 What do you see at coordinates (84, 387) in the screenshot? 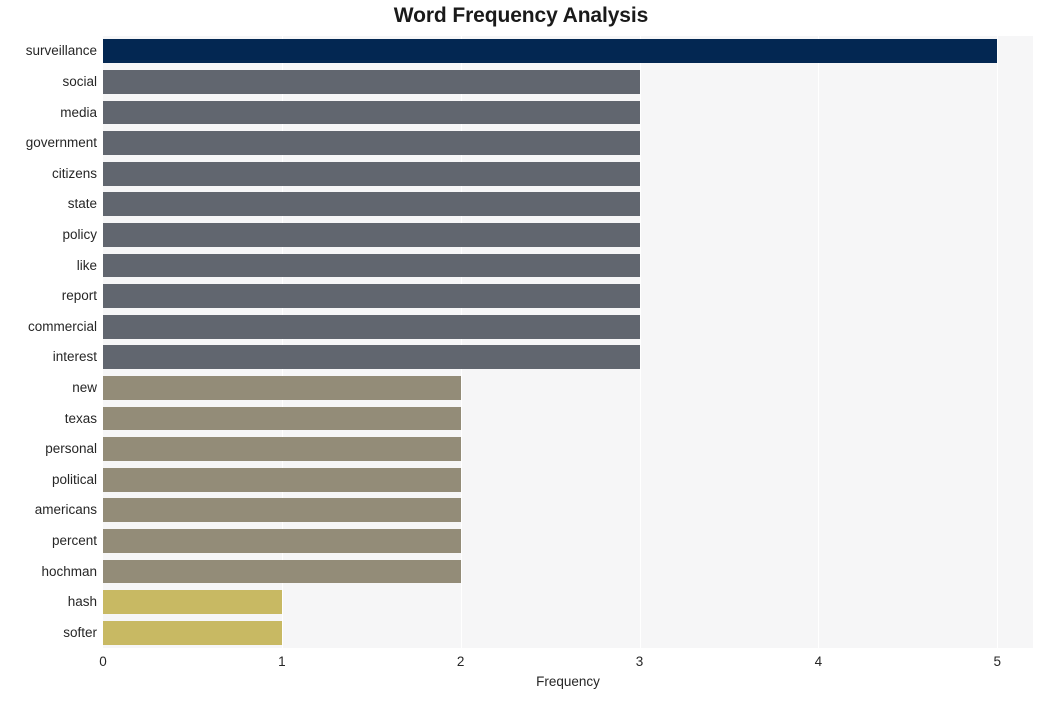
I see `y-tick-label-new: new` at bounding box center [84, 387].